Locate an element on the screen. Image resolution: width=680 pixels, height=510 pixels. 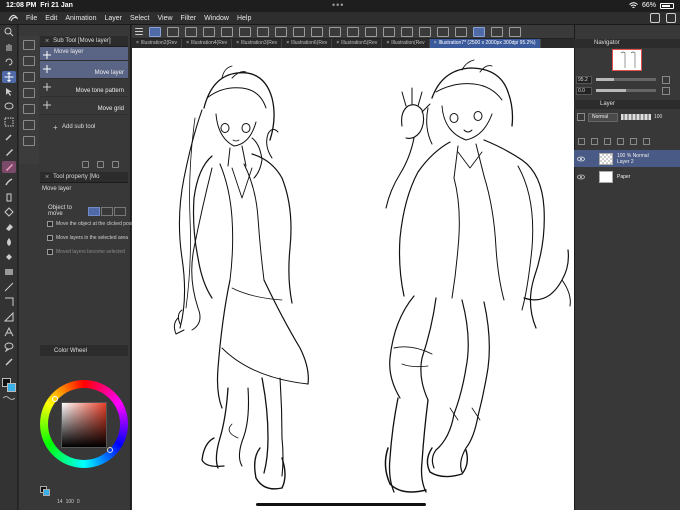
fill-selection-icon is located at coordinates (299, 31).